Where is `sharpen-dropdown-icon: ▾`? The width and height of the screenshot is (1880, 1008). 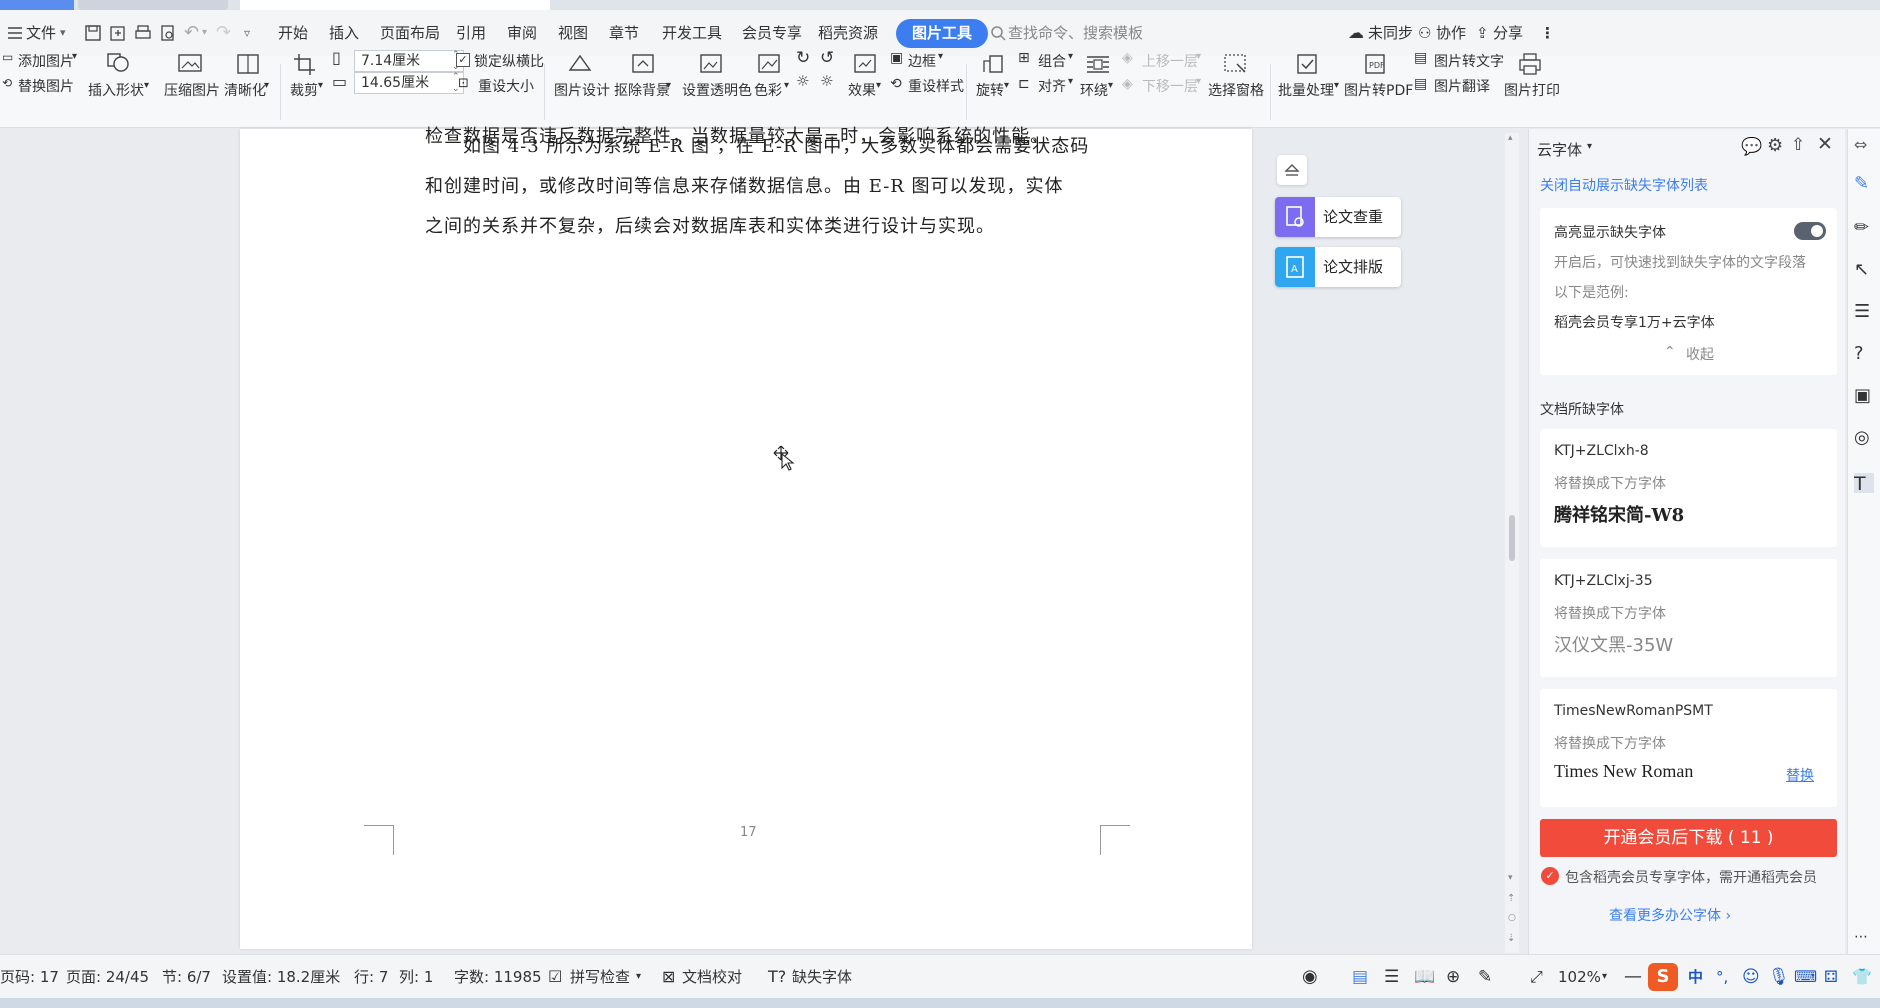 sharpen-dropdown-icon: ▾ is located at coordinates (266, 85).